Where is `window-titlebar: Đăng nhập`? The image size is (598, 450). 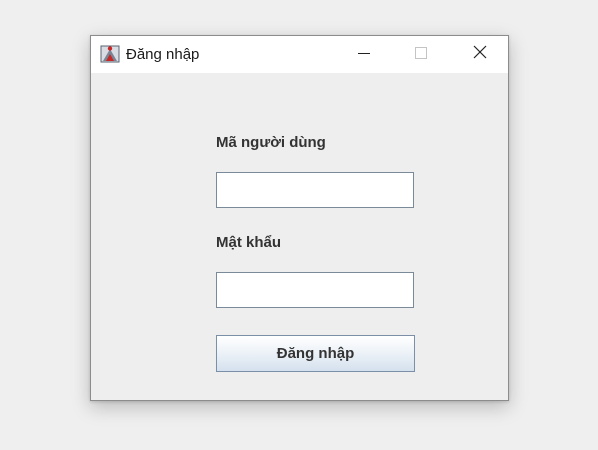
window-titlebar: Đăng nhập is located at coordinates (299, 54).